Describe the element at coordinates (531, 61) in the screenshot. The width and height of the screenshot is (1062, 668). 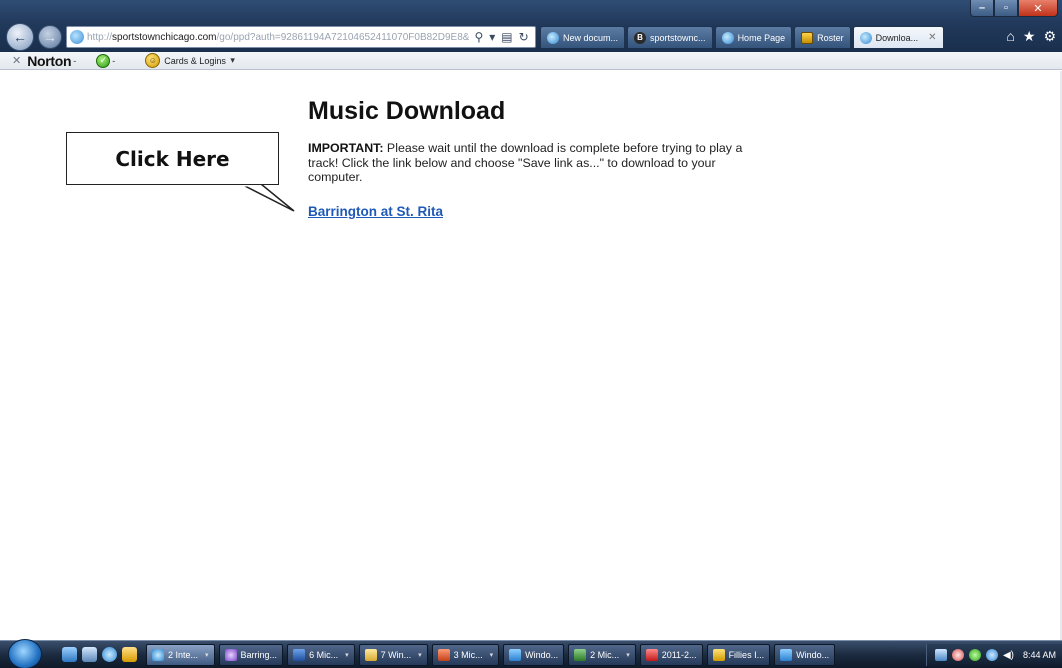
I see `norton-toolbar: ✕ Norton - ✓ - ☺ Cards & Logins ▾` at that location.